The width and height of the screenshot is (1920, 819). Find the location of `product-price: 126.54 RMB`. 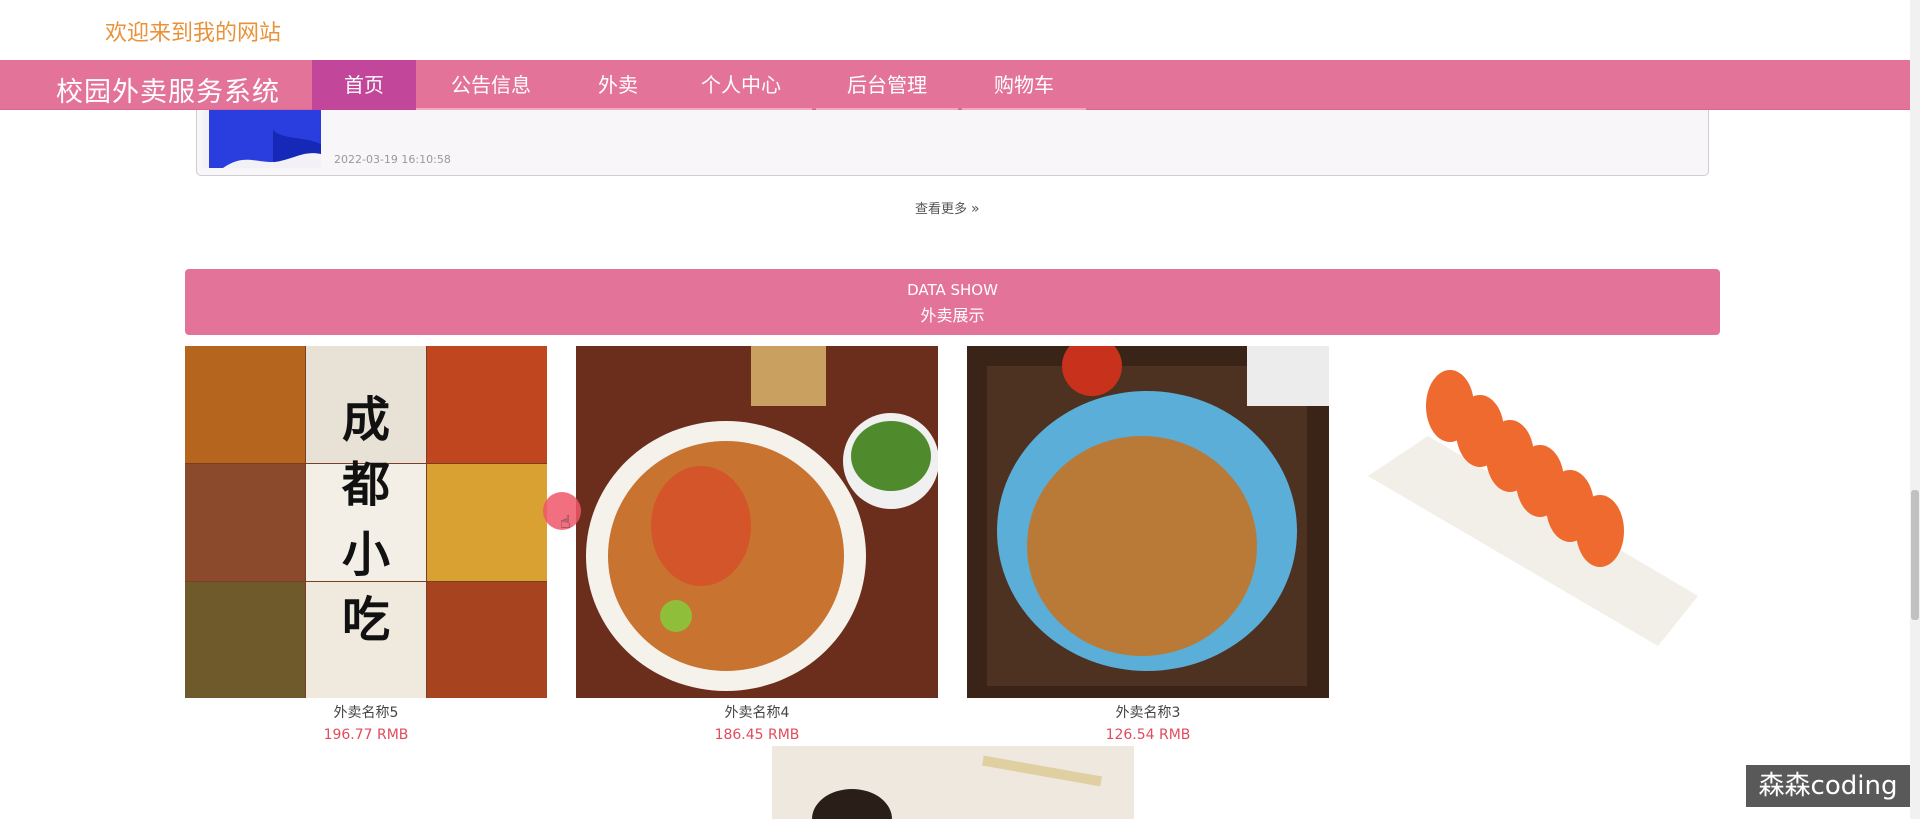

product-price: 126.54 RMB is located at coordinates (1148, 735).